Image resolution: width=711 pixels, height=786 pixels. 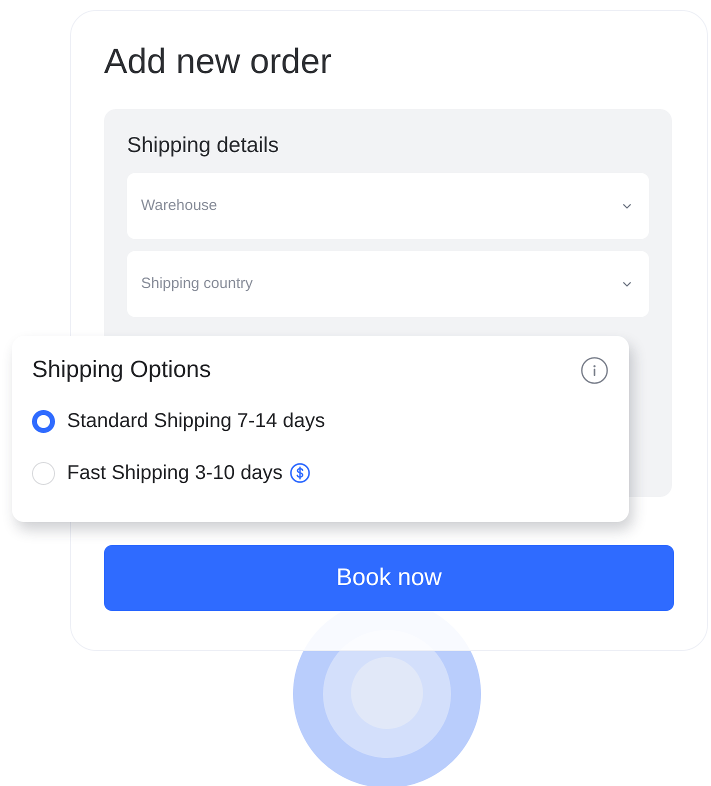 I want to click on page-title: Add new order, so click(x=218, y=62).